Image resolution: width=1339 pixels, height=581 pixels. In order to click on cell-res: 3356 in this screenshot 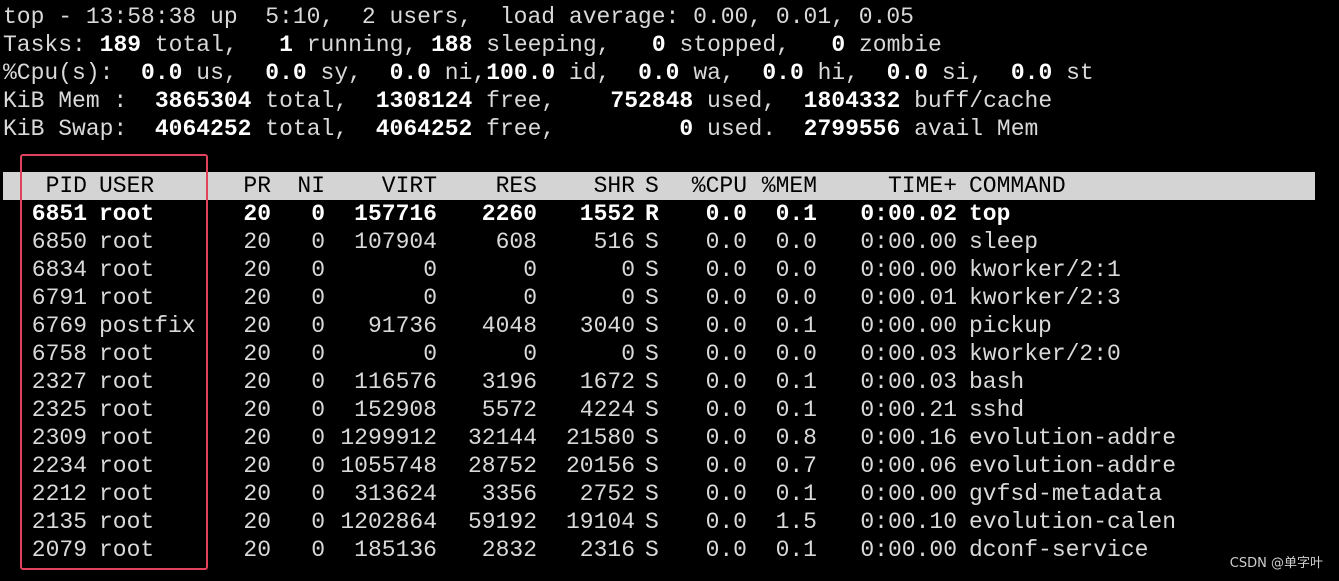, I will do `click(509, 494)`.